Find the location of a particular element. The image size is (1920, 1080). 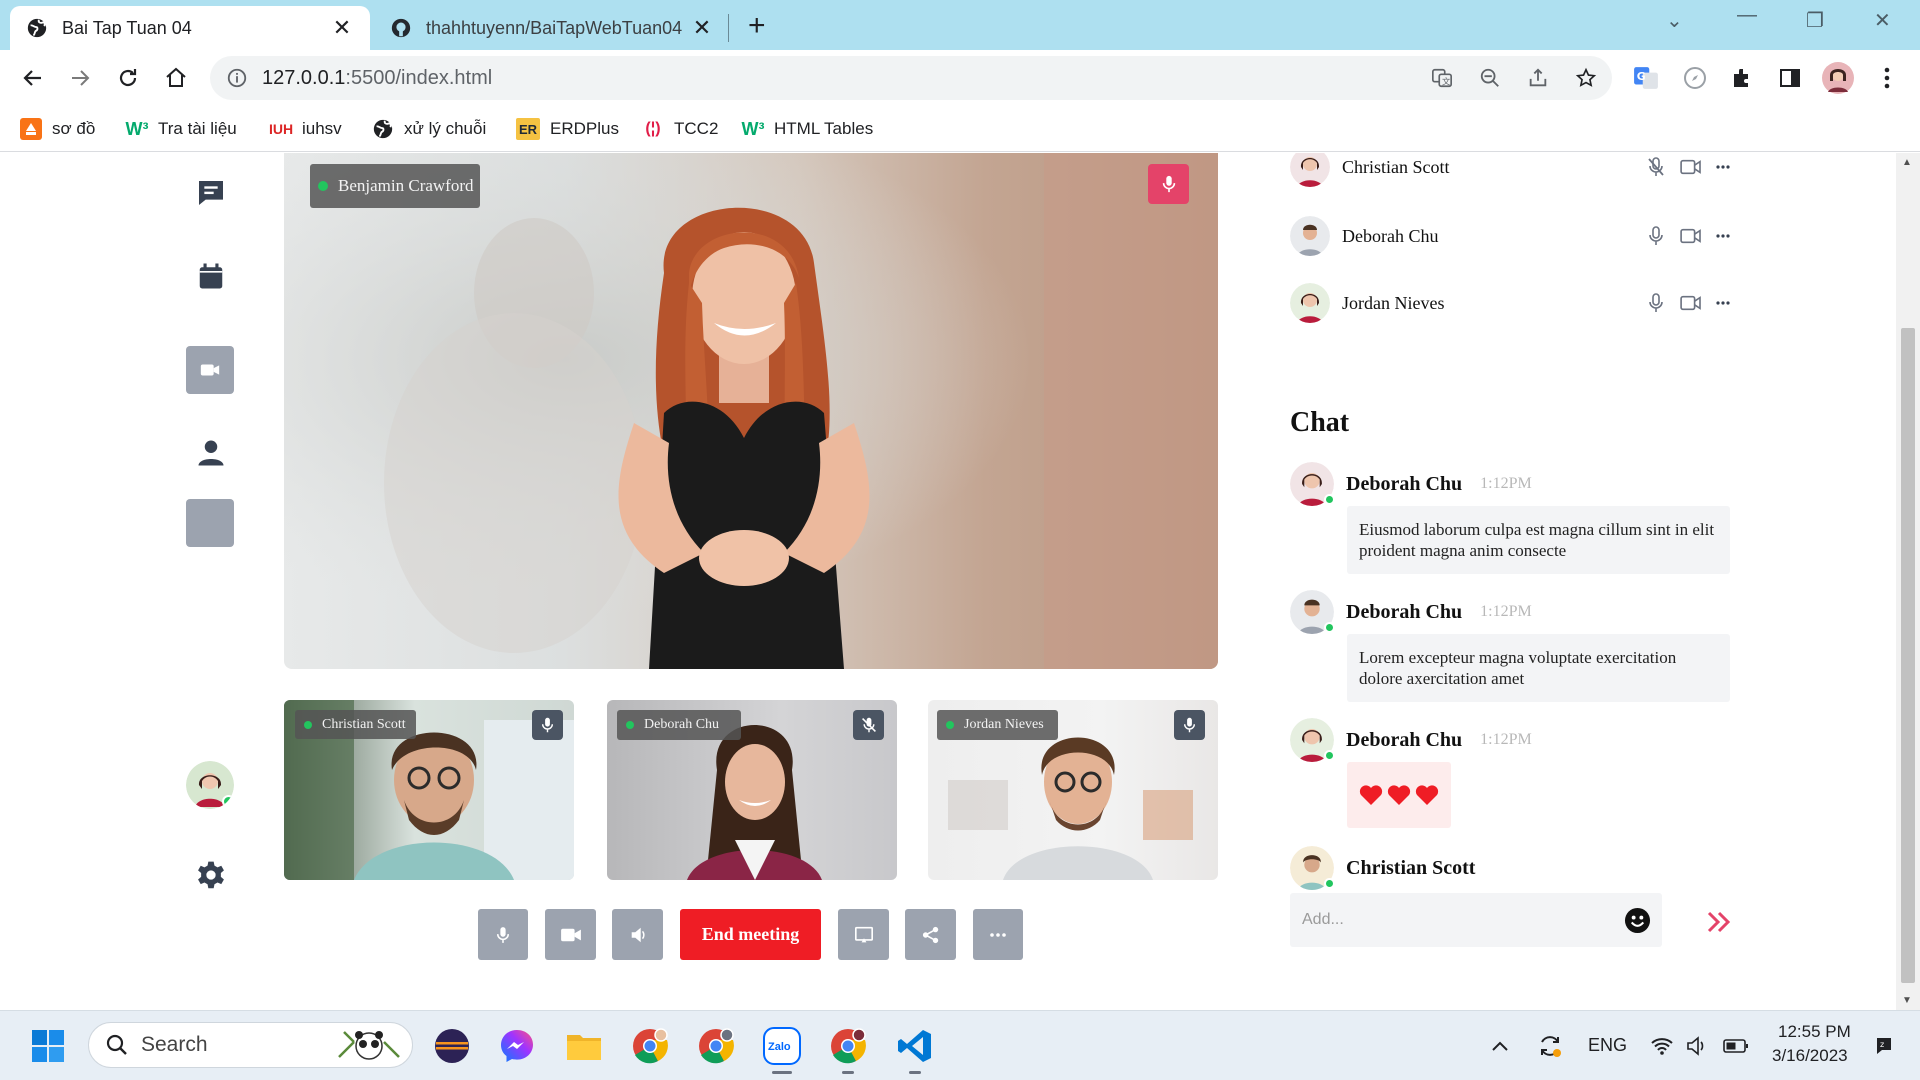

mic-toggle-button is located at coordinates (503, 934).